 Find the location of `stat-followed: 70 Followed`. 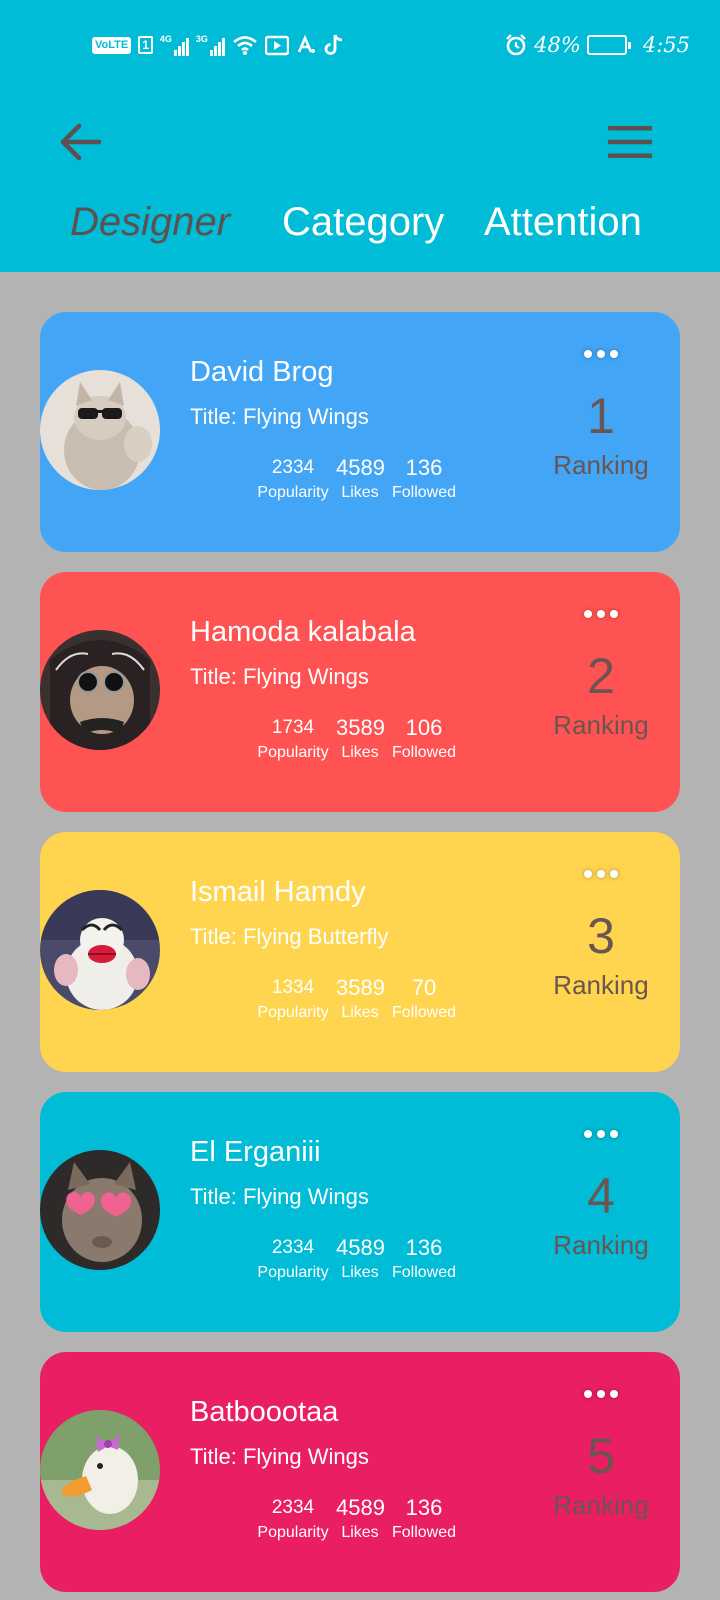

stat-followed: 70 Followed is located at coordinates (424, 999).